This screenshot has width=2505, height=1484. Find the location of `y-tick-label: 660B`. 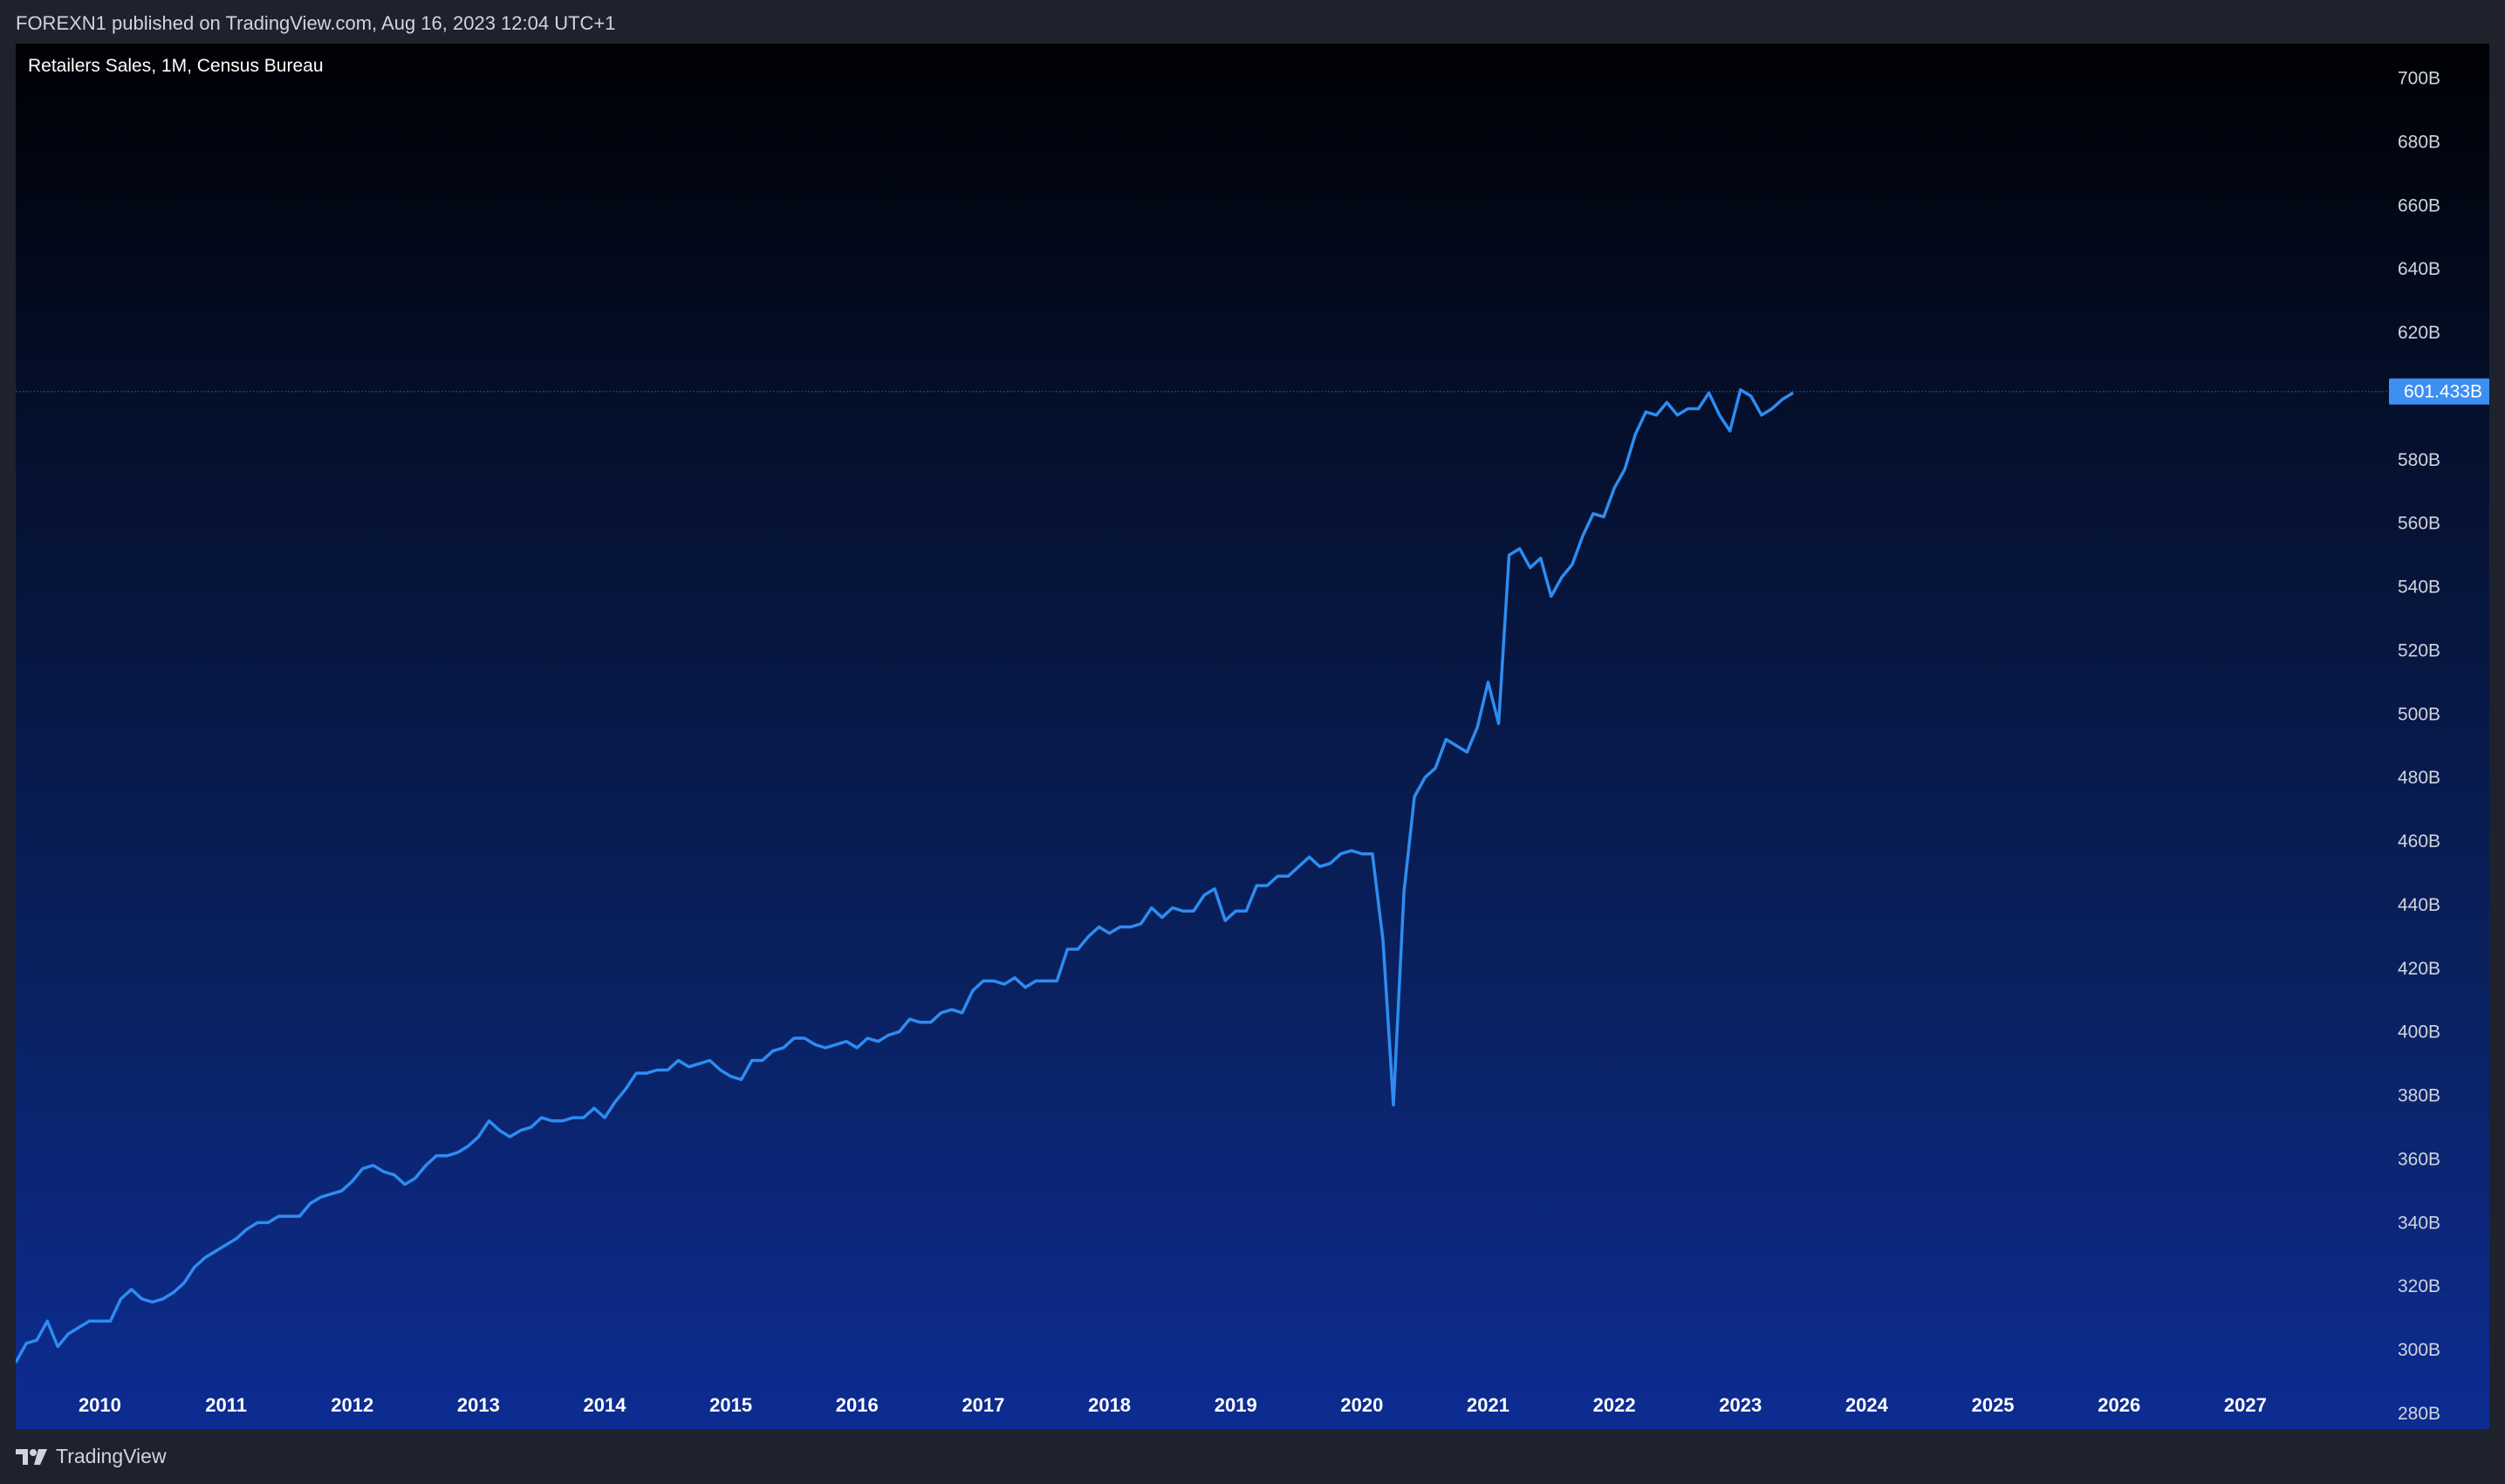

y-tick-label: 660B is located at coordinates (2419, 205).